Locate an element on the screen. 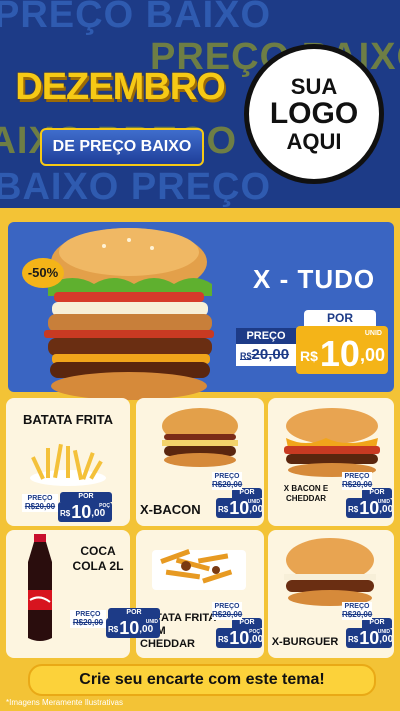 The width and height of the screenshot is (400, 711). product-name: COCA COLA 2L is located at coordinates (98, 558).